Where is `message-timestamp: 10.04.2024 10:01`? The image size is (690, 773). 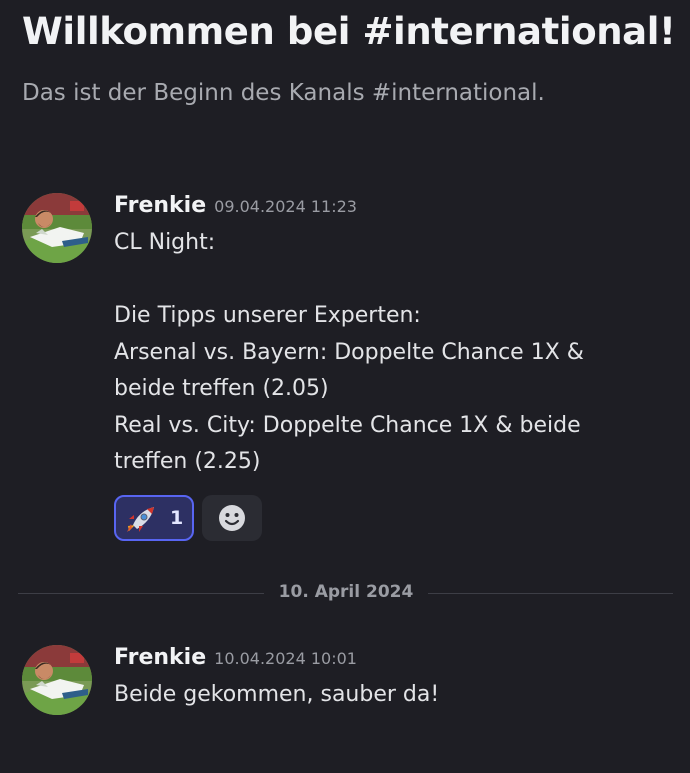
message-timestamp: 10.04.2024 10:01 is located at coordinates (285, 658).